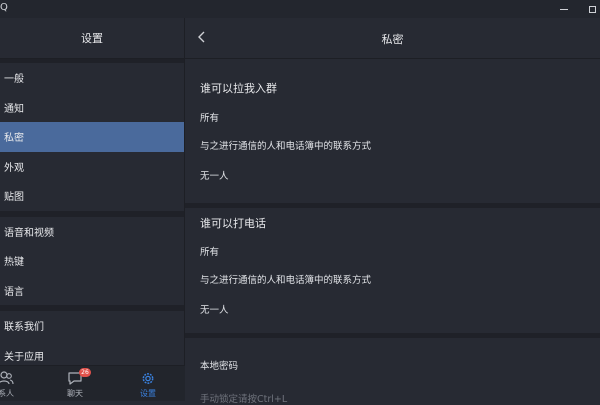 The height and width of the screenshot is (405, 600). What do you see at coordinates (300, 9) in the screenshot?
I see `title-bar: Q` at bounding box center [300, 9].